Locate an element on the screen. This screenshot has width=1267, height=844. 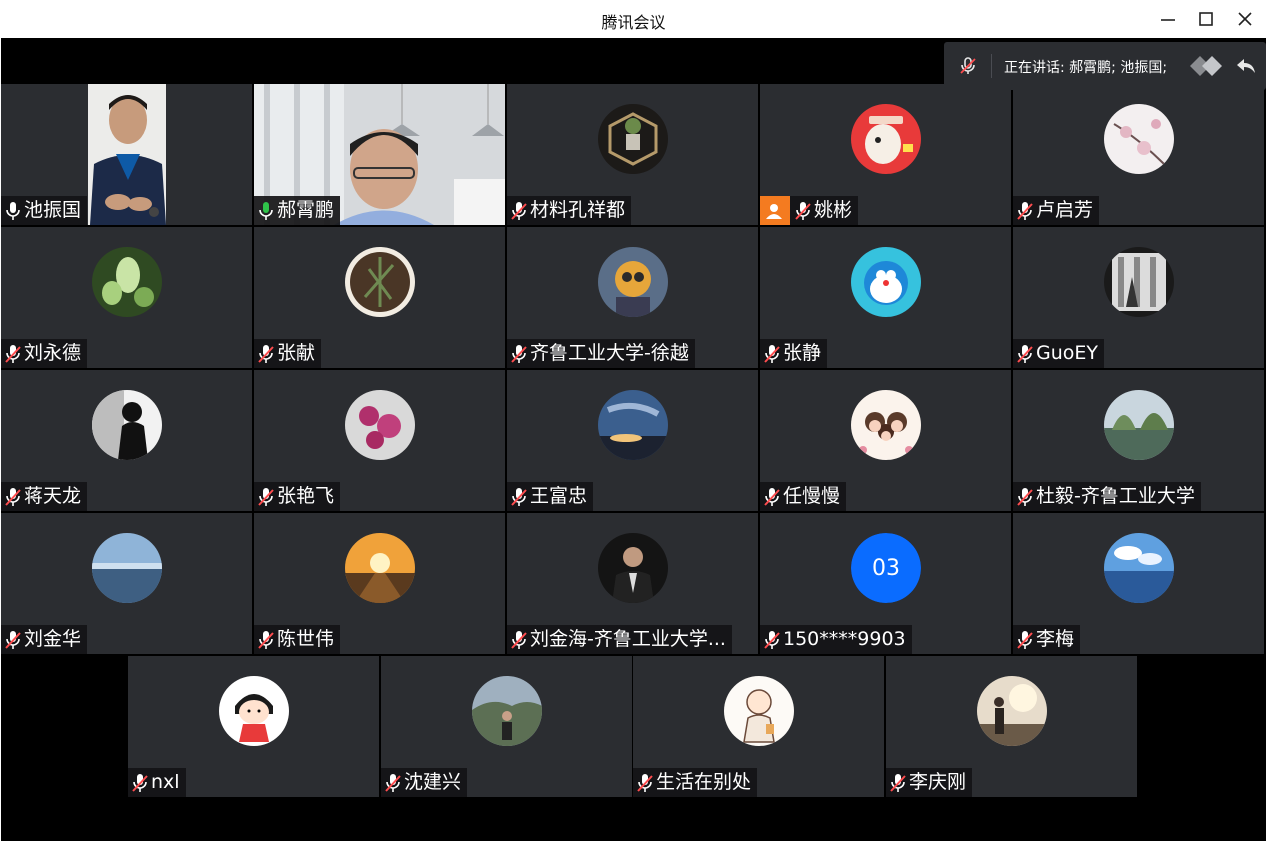
nameplate: 郝霄鹏 is located at coordinates (297, 210).